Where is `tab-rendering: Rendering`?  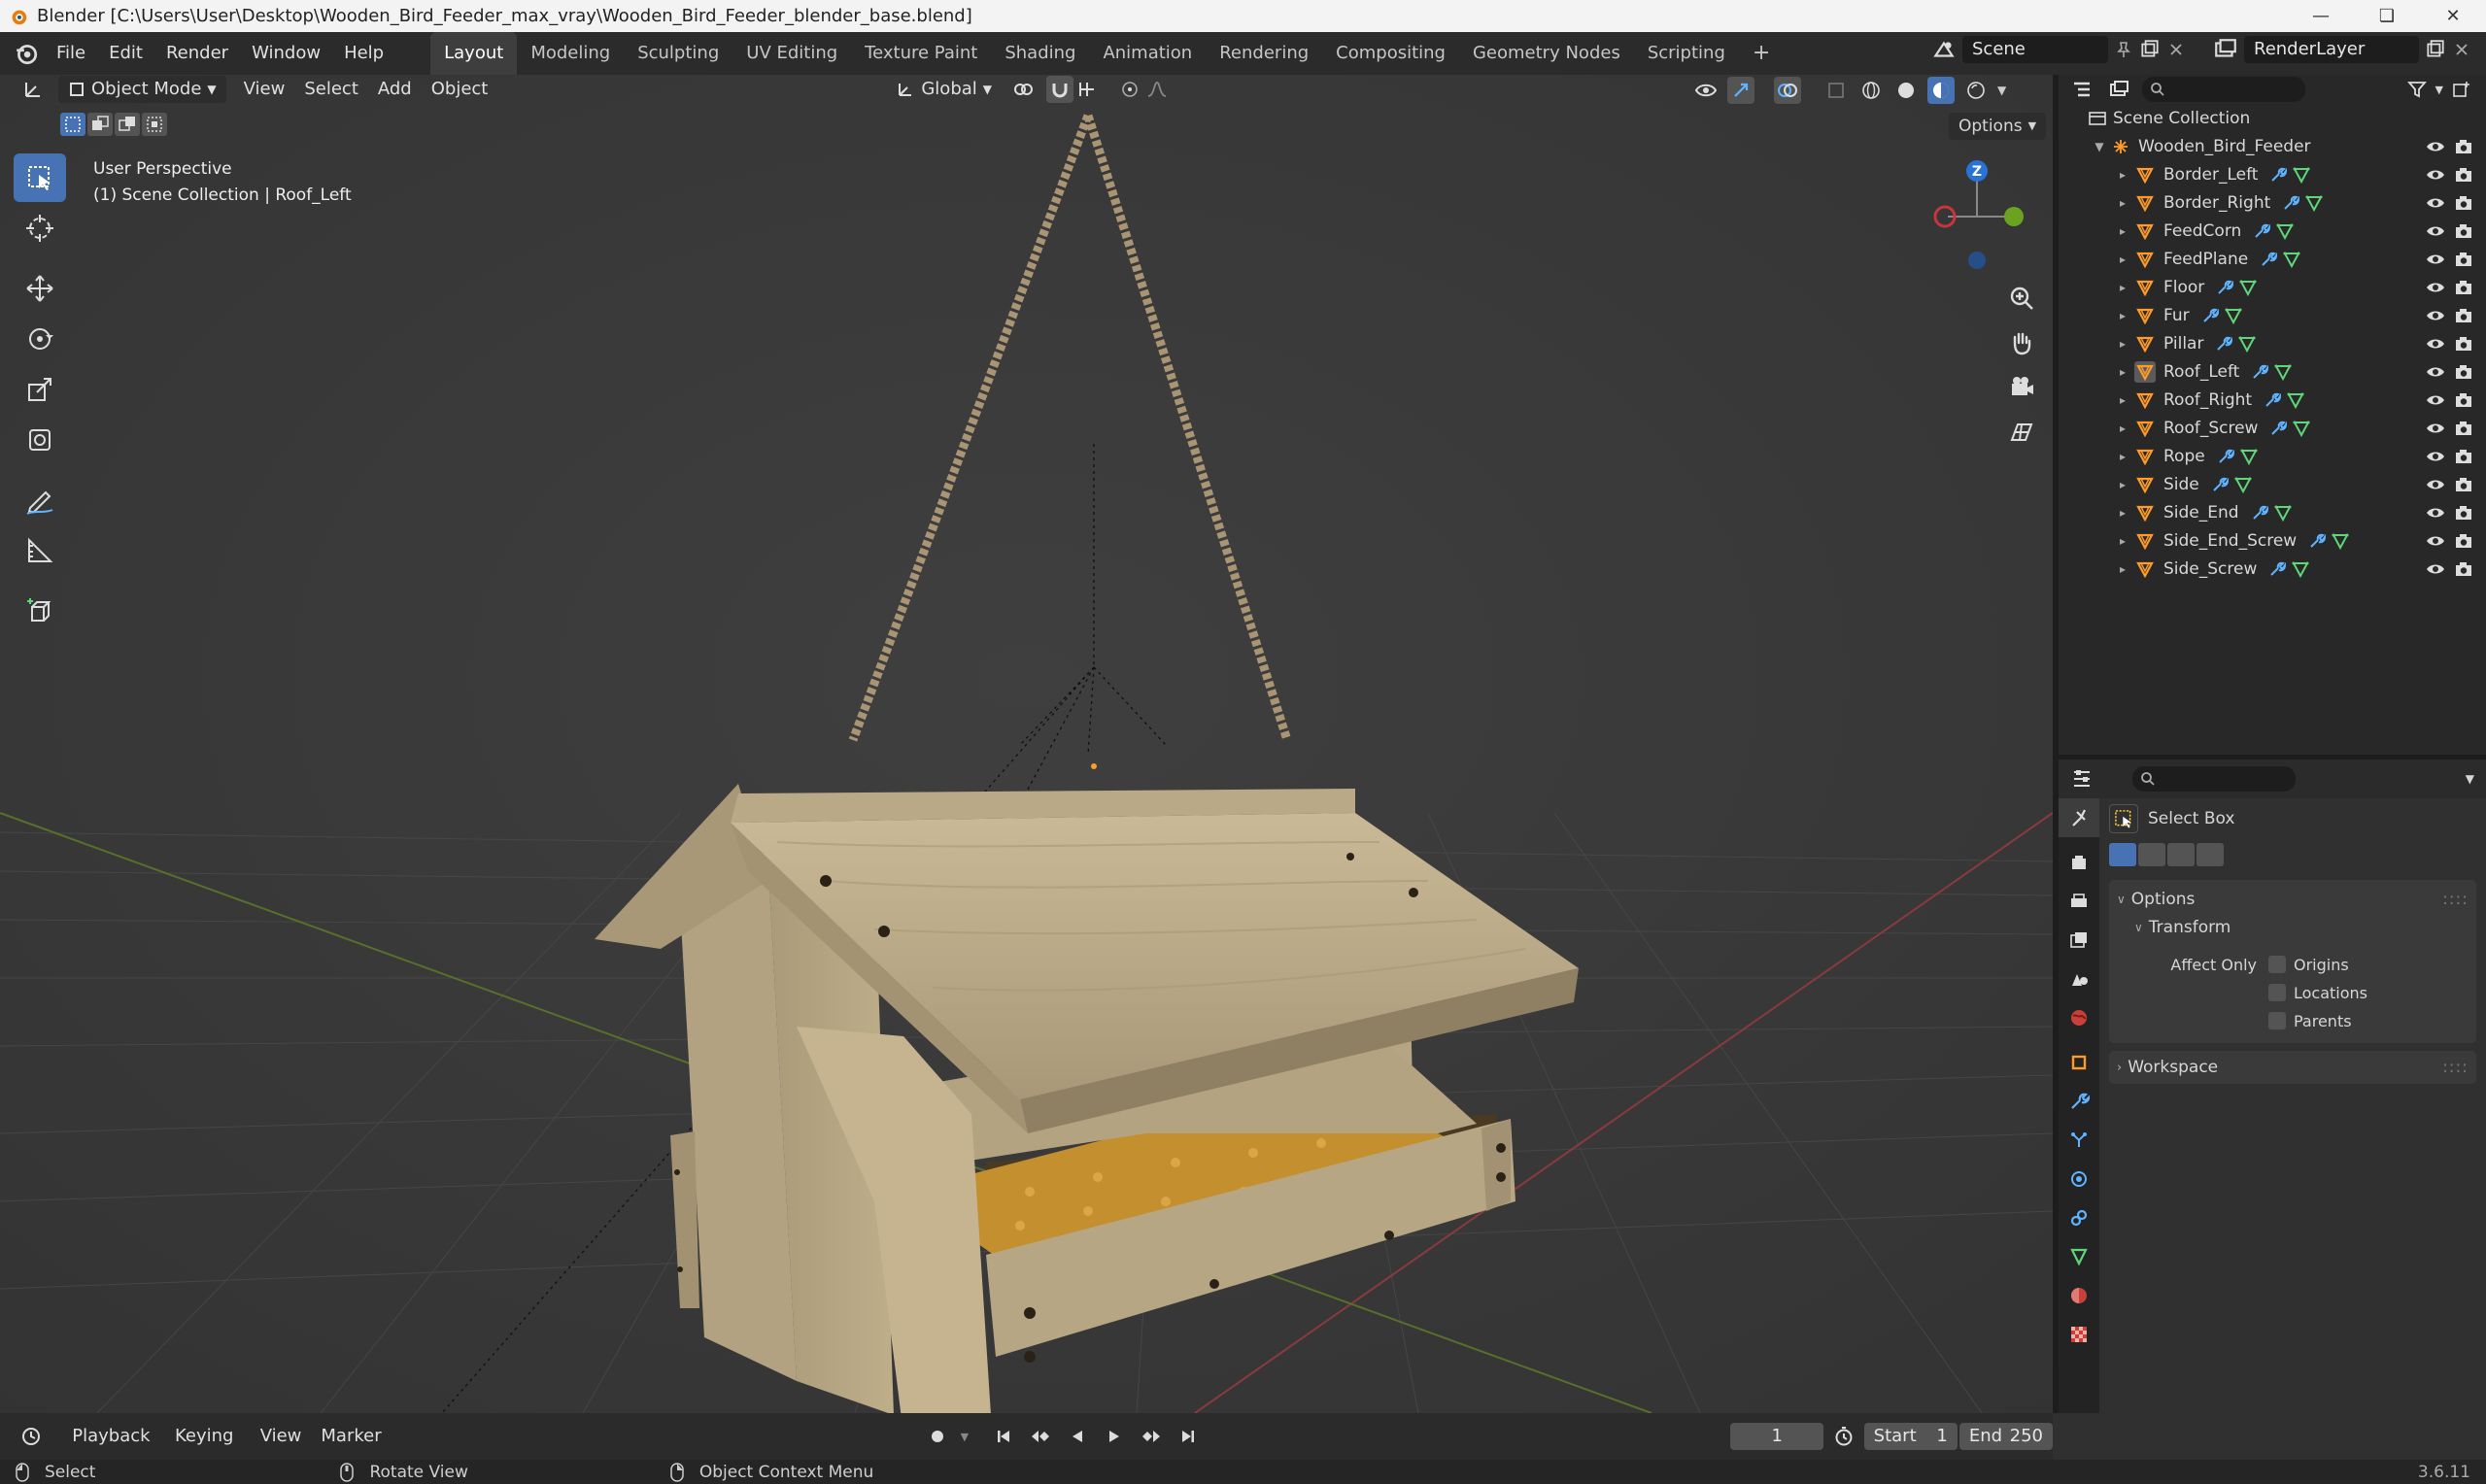
tab-rendering: Rendering is located at coordinates (1264, 53).